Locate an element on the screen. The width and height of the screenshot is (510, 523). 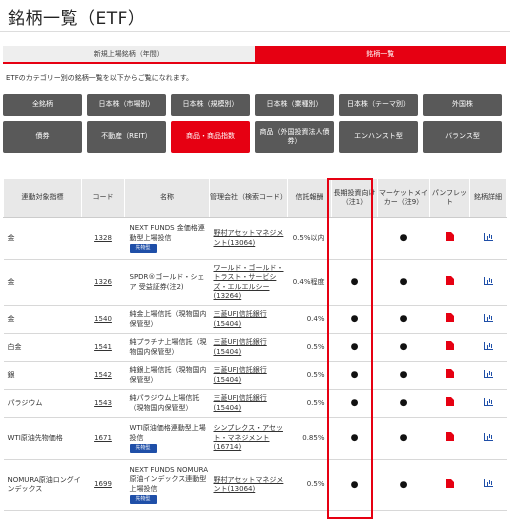
row-fee: 0.5%以内 is located at coordinates (308, 237).